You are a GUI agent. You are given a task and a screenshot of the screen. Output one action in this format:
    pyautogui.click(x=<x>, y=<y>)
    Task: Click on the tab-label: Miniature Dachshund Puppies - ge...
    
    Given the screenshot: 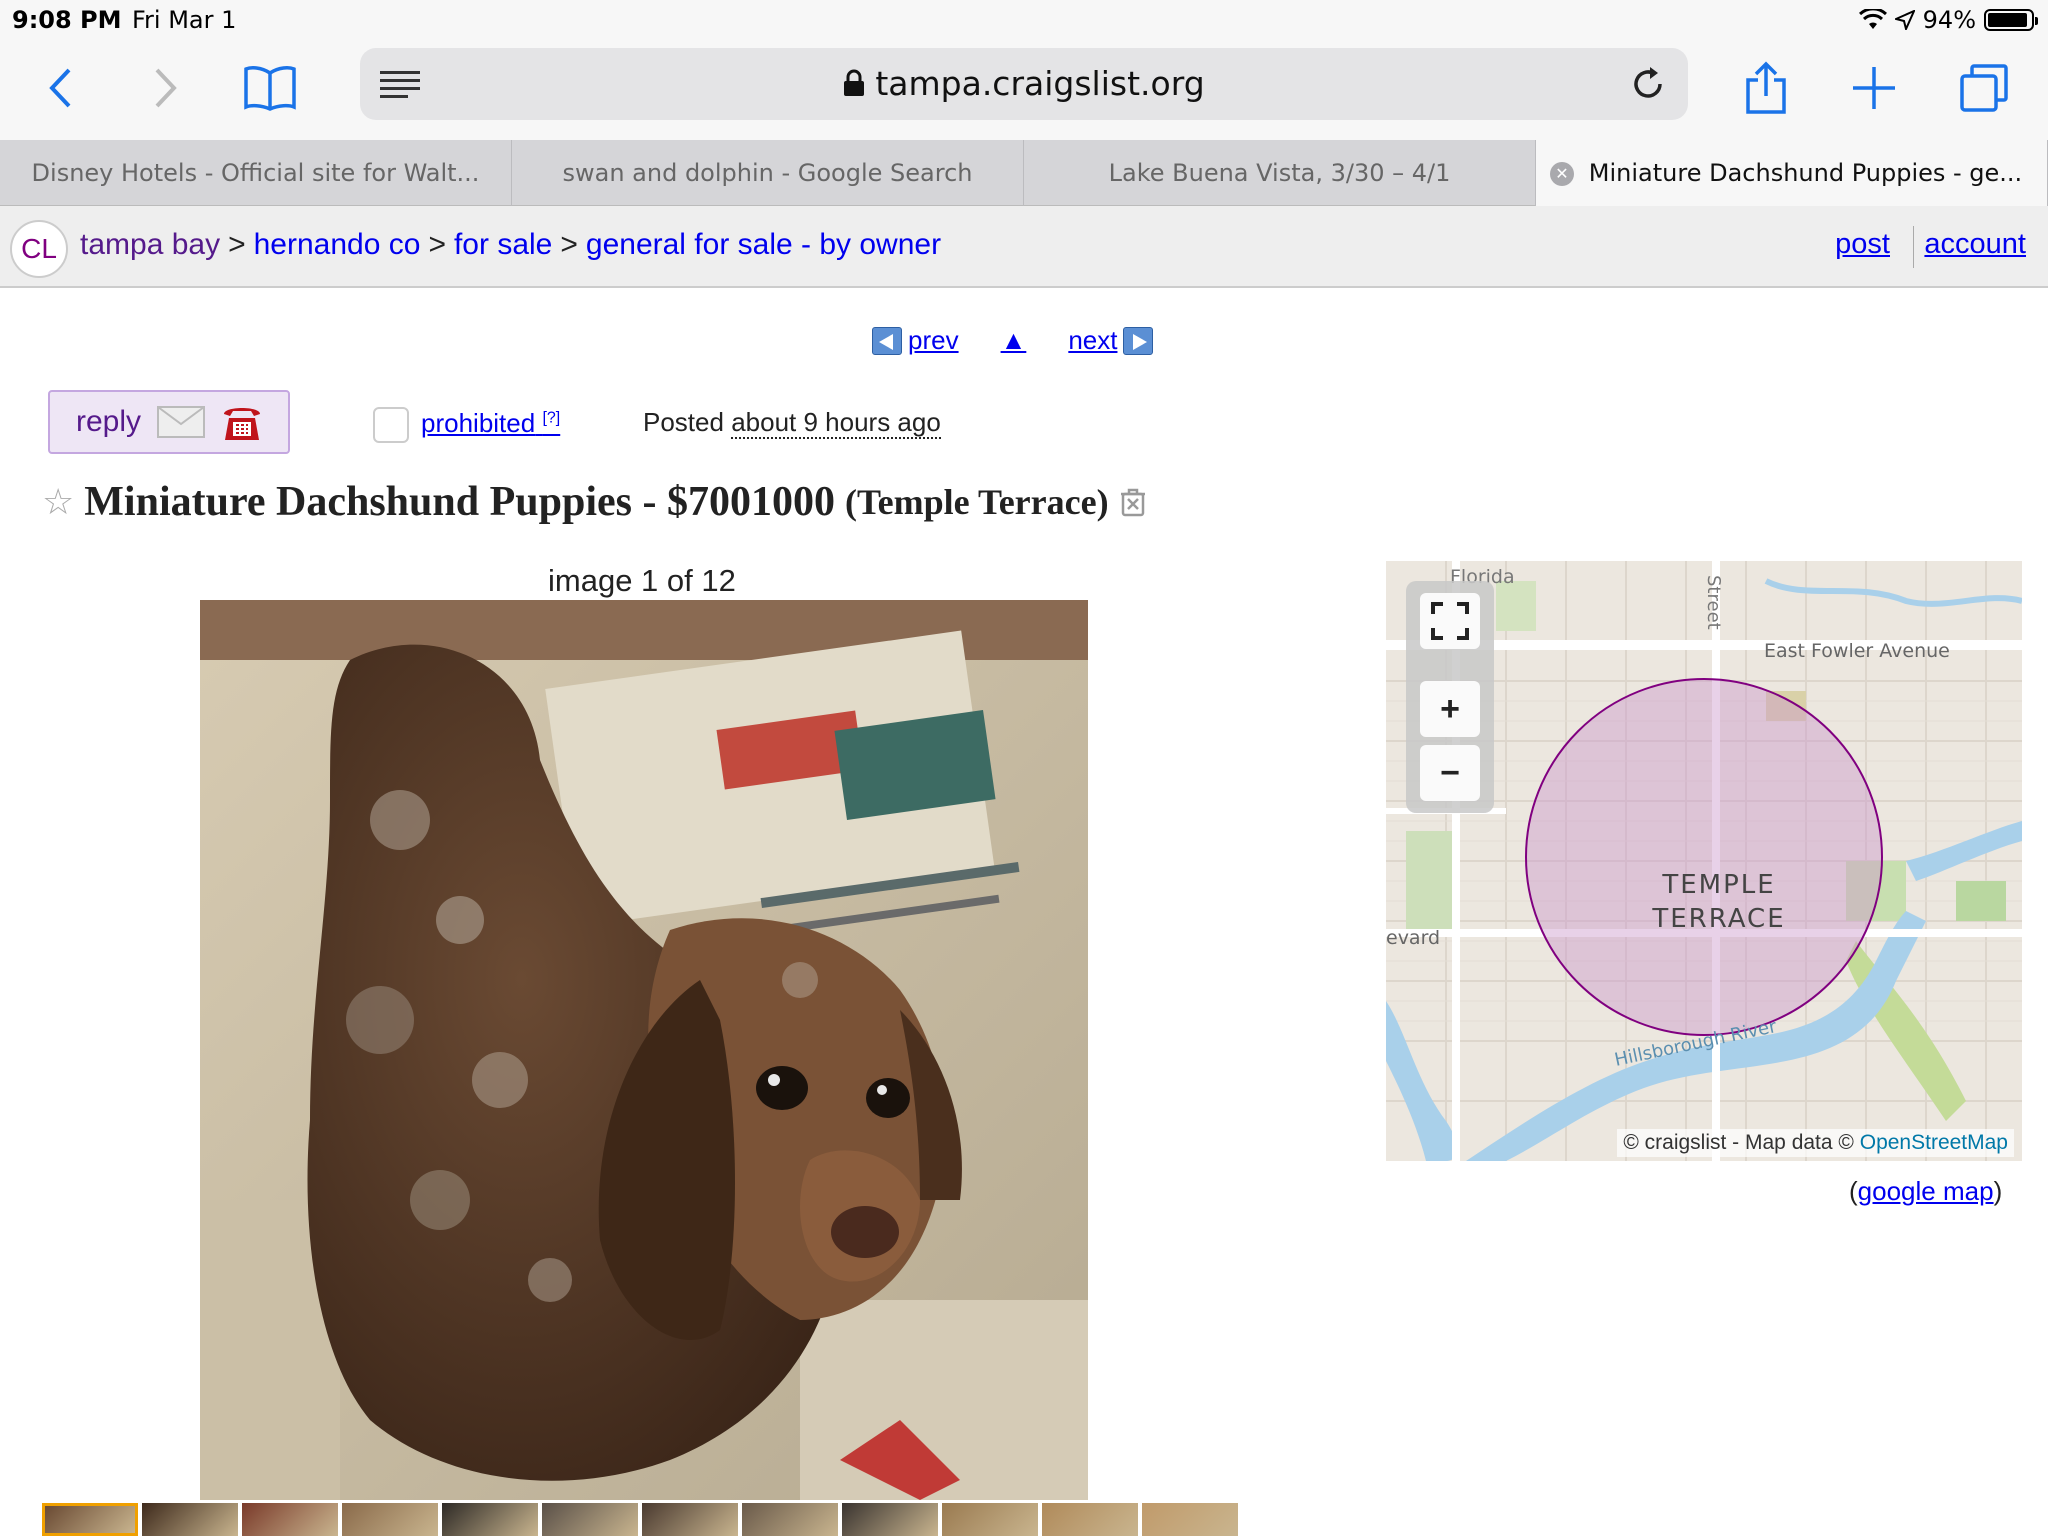 What is the action you would take?
    pyautogui.click(x=1805, y=173)
    